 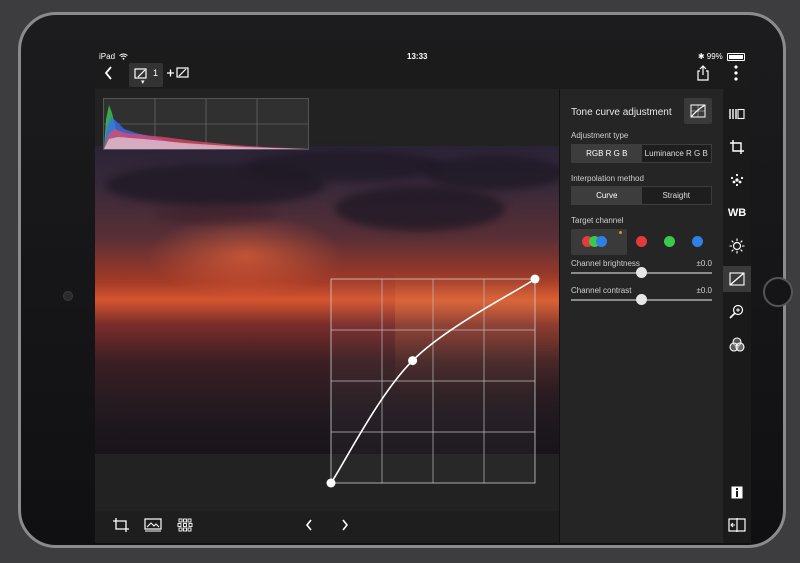 I want to click on crop-icon, so click(x=737, y=147).